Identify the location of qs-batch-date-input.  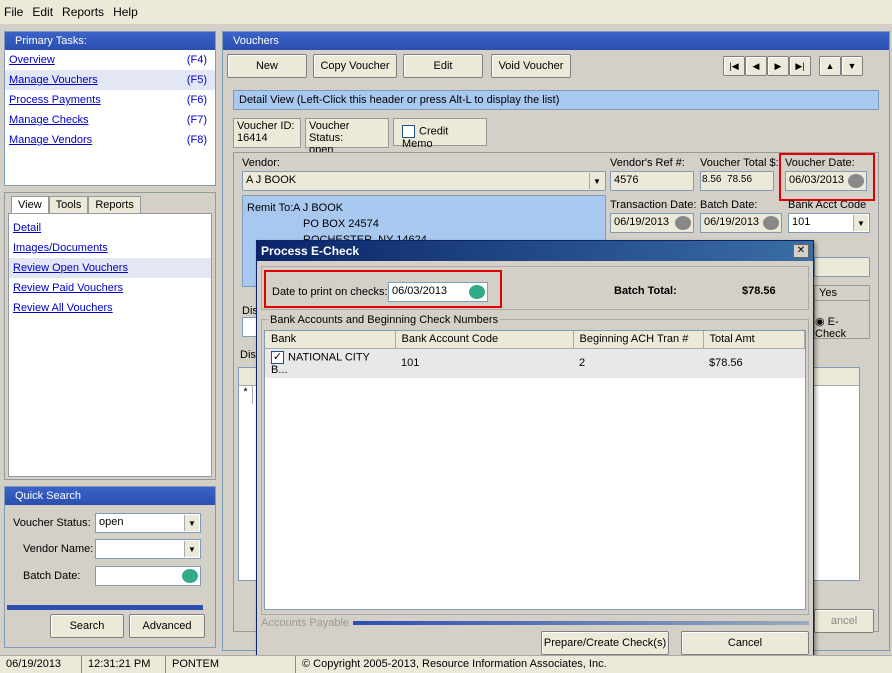
(148, 576).